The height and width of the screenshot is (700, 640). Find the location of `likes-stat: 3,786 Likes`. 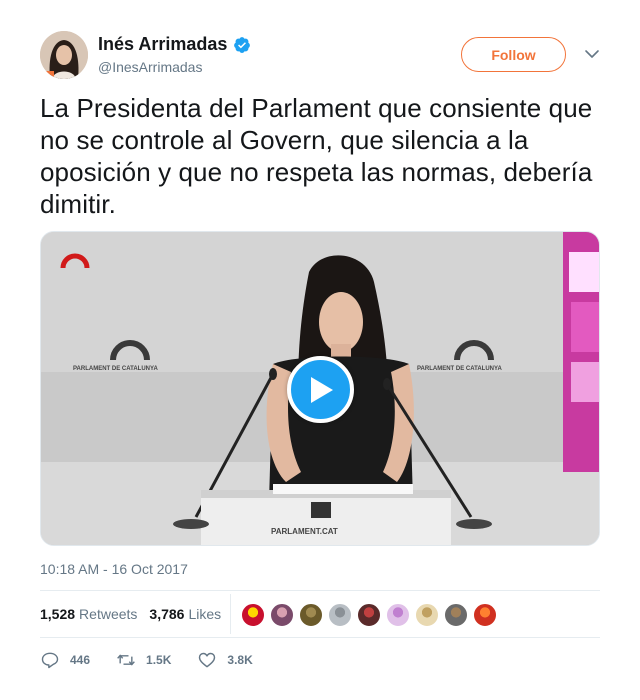

likes-stat: 3,786 Likes is located at coordinates (185, 614).